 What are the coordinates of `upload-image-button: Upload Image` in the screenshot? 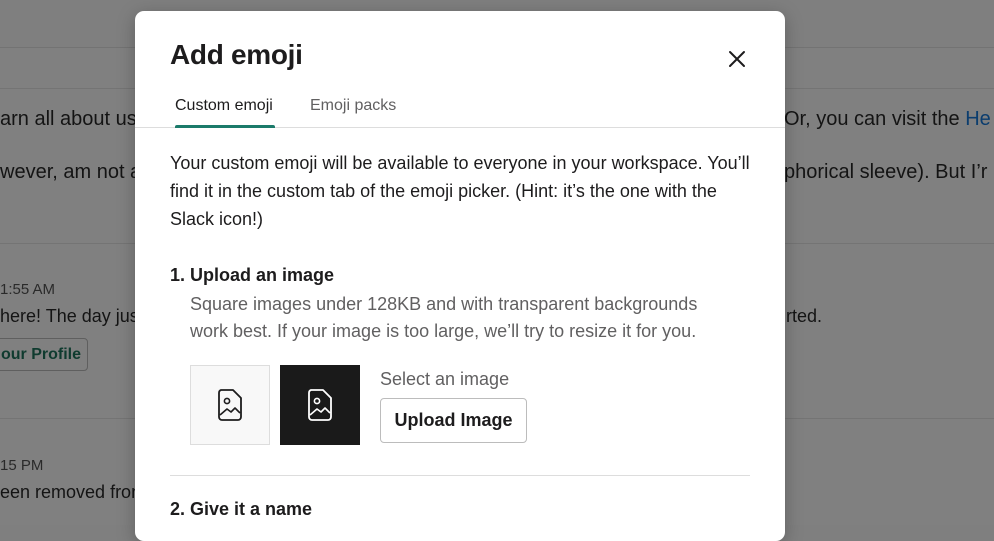 It's located at (453, 420).